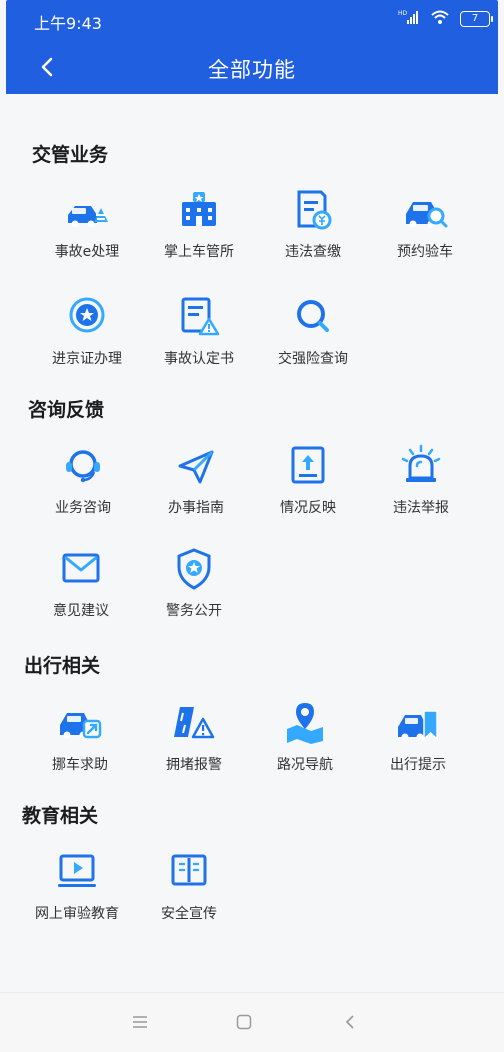 The width and height of the screenshot is (504, 1052). What do you see at coordinates (81, 611) in the screenshot?
I see `function-label: 意见建议` at bounding box center [81, 611].